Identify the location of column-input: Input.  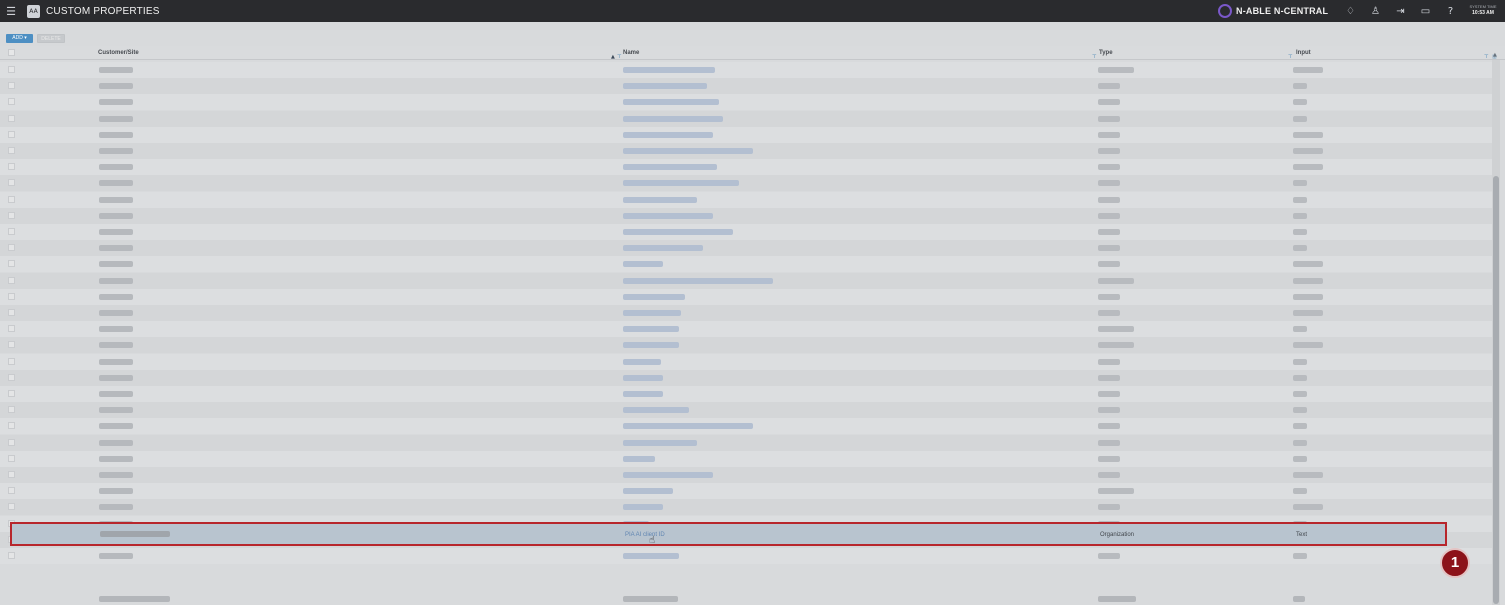
(1303, 53).